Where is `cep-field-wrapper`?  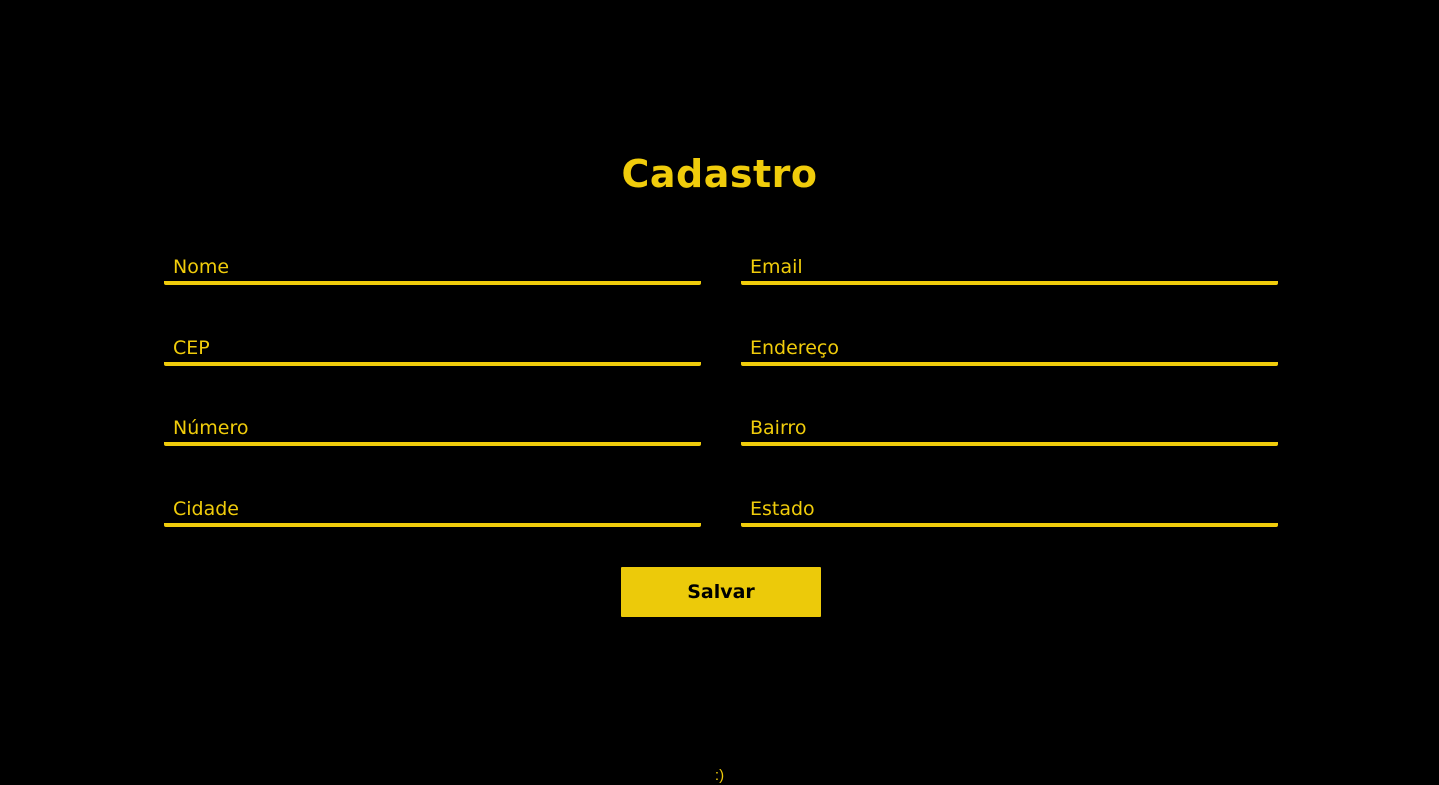
cep-field-wrapper is located at coordinates (432, 346).